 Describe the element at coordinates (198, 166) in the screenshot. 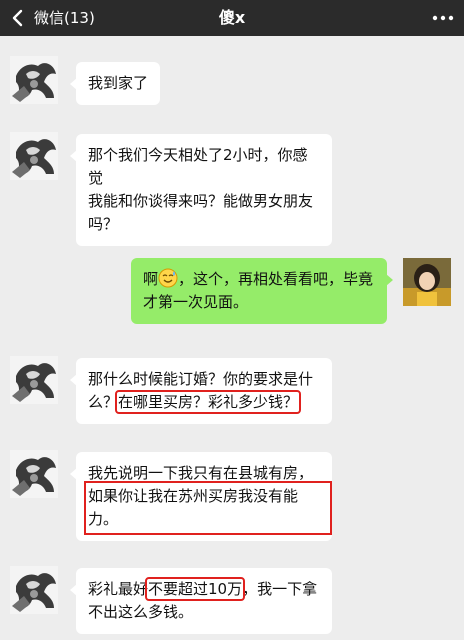

I see `message-line: 那个我们今天相处了2小时，你感觉` at that location.